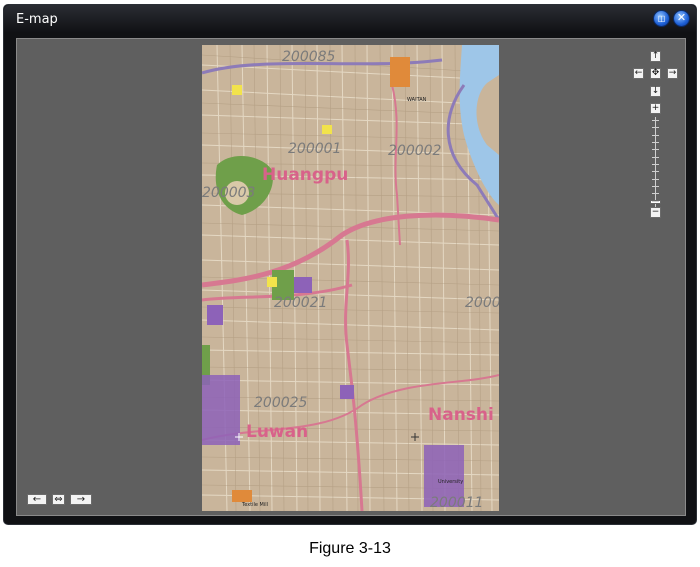 This screenshot has width=700, height=567. Describe the element at coordinates (37, 19) in the screenshot. I see `window-title: E-map` at that location.